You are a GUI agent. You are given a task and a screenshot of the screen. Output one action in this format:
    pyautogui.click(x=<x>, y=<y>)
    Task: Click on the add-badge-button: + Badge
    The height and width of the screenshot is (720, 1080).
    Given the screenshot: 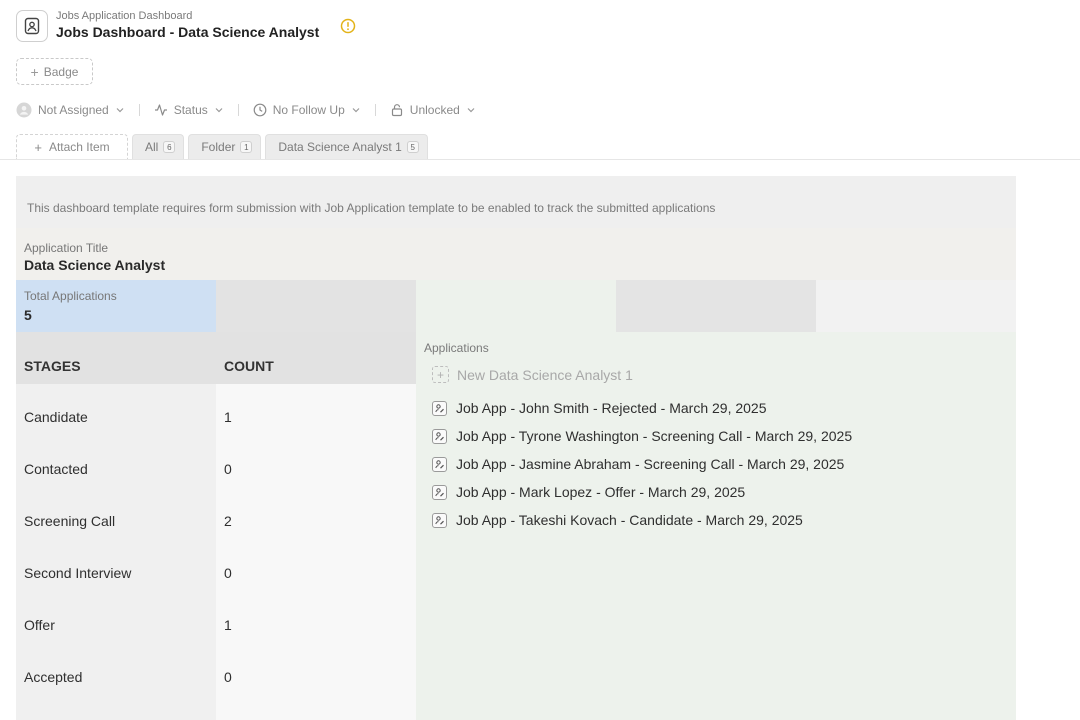 What is the action you would take?
    pyautogui.click(x=54, y=71)
    